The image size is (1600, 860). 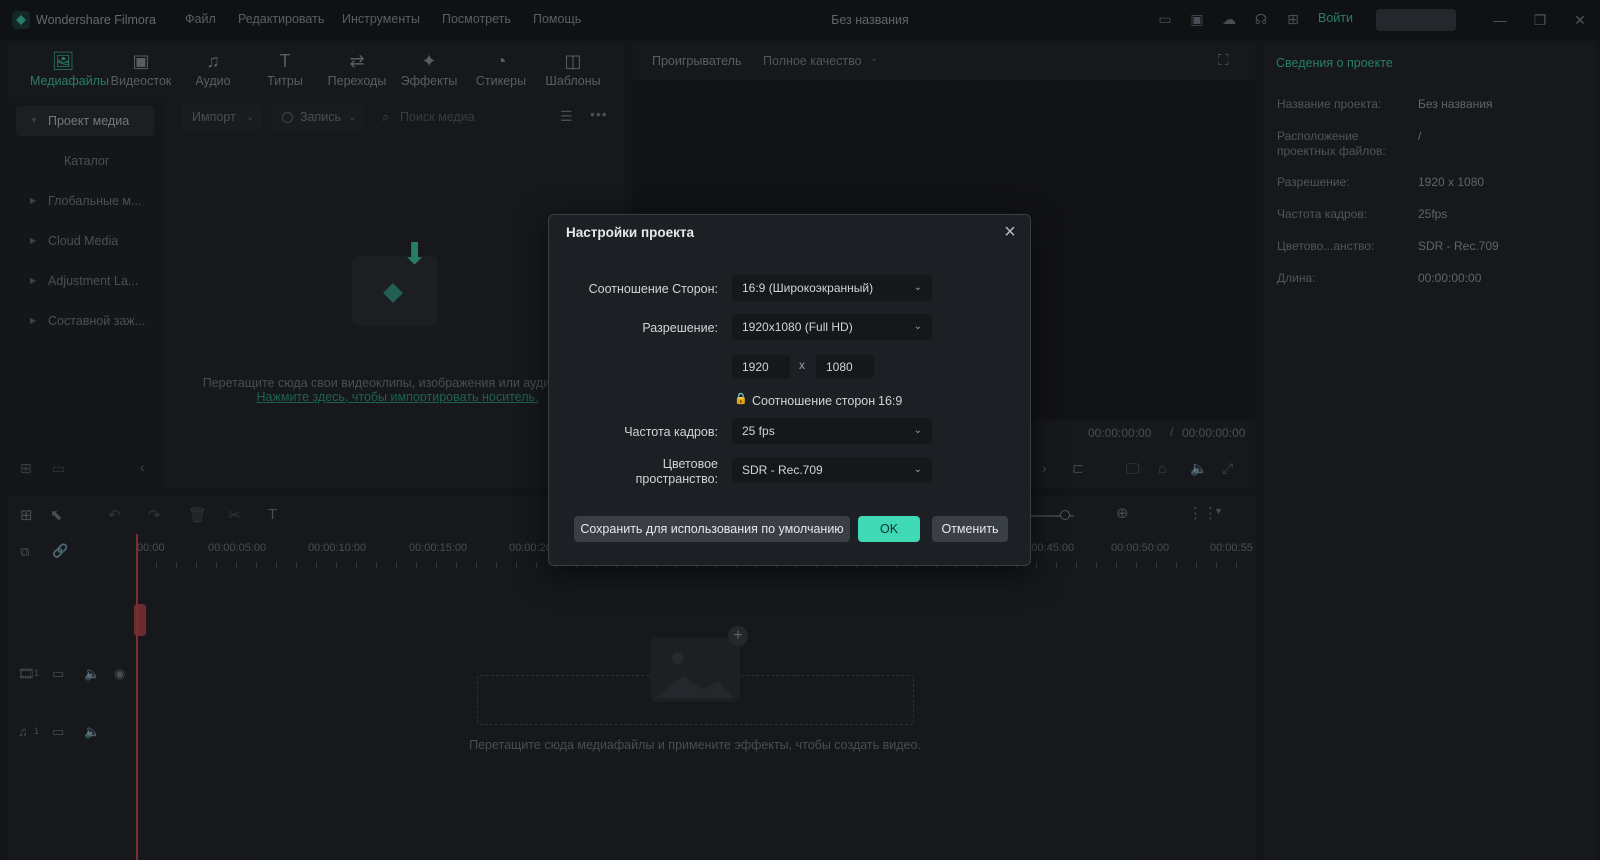 I want to click on frame-rate-select: 25 fps ⌄, so click(x=832, y=431).